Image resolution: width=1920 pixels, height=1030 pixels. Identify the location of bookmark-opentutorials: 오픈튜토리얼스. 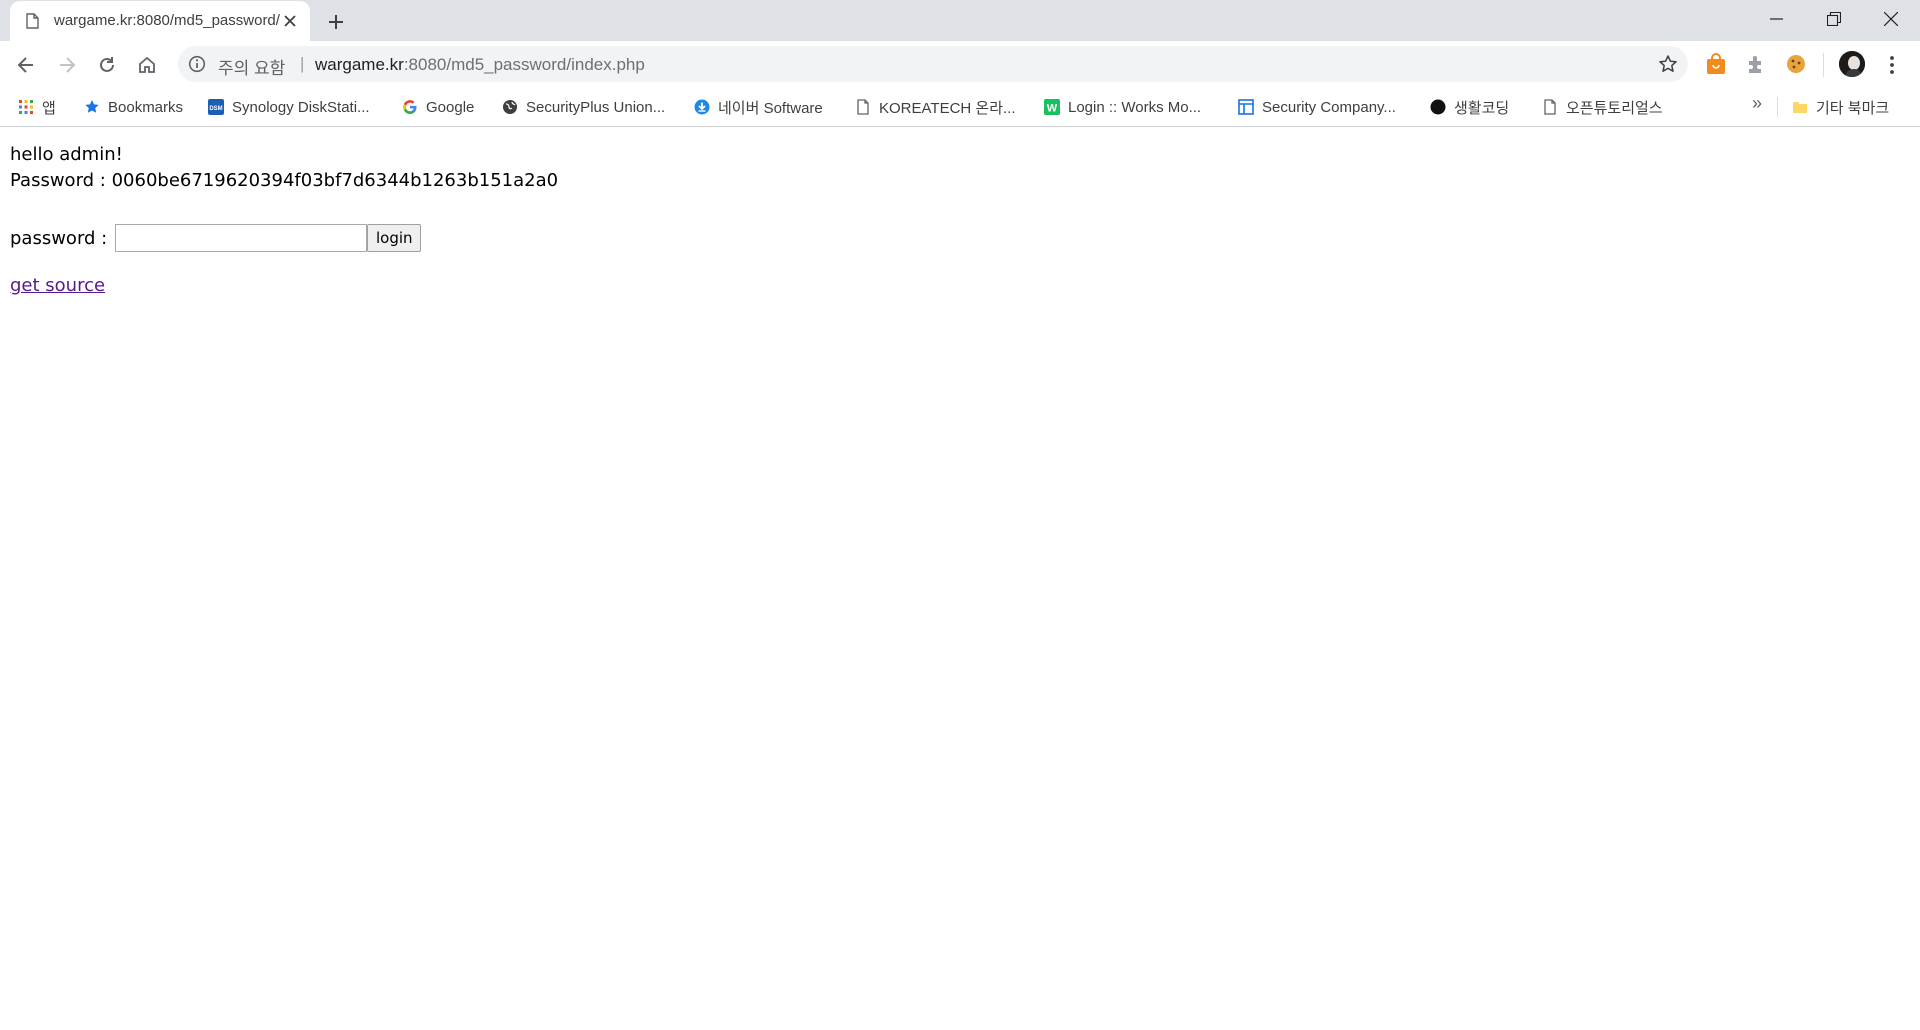
(1602, 107).